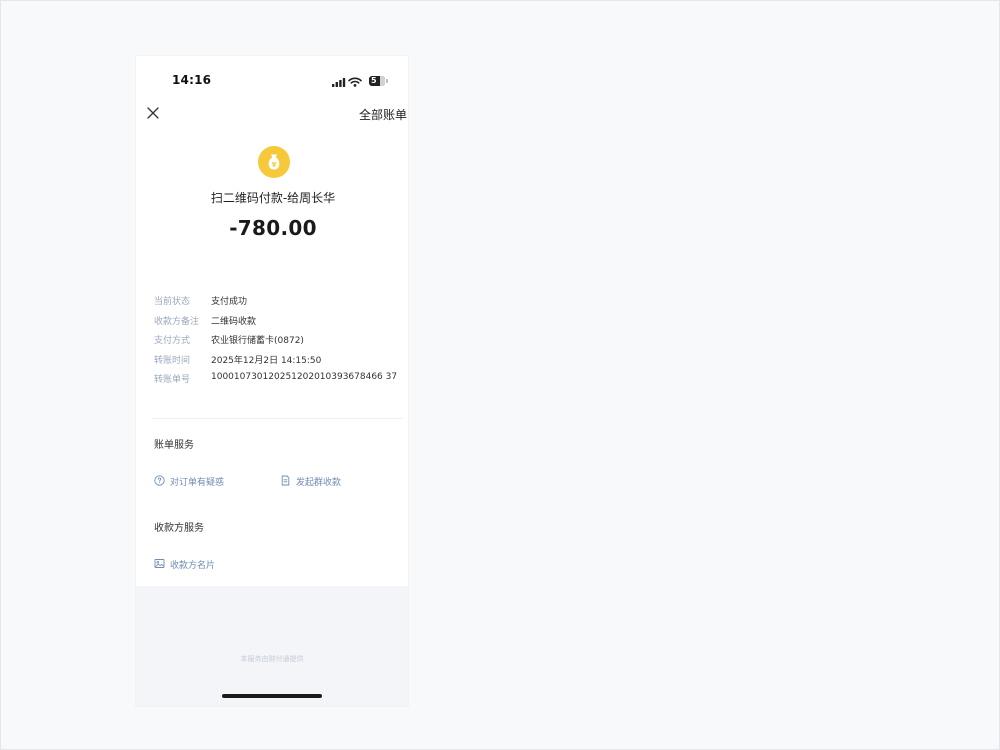 This screenshot has height=750, width=1000. I want to click on status-time: 14:16, so click(192, 80).